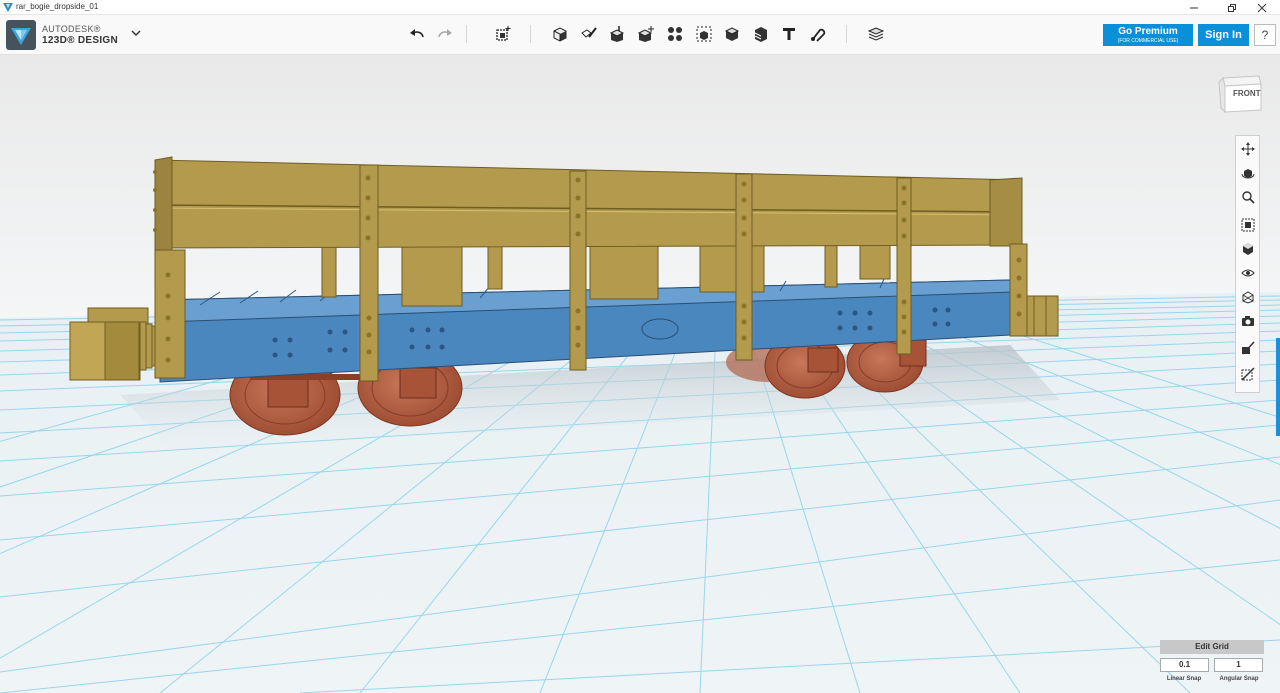 The image size is (1280, 693). I want to click on pattern-icon, so click(675, 34).